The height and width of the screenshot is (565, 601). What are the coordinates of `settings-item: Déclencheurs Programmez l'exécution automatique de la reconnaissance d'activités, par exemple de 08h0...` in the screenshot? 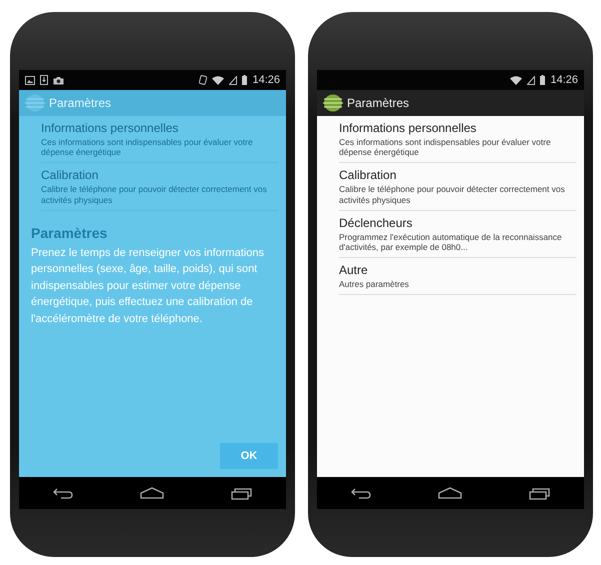 It's located at (457, 234).